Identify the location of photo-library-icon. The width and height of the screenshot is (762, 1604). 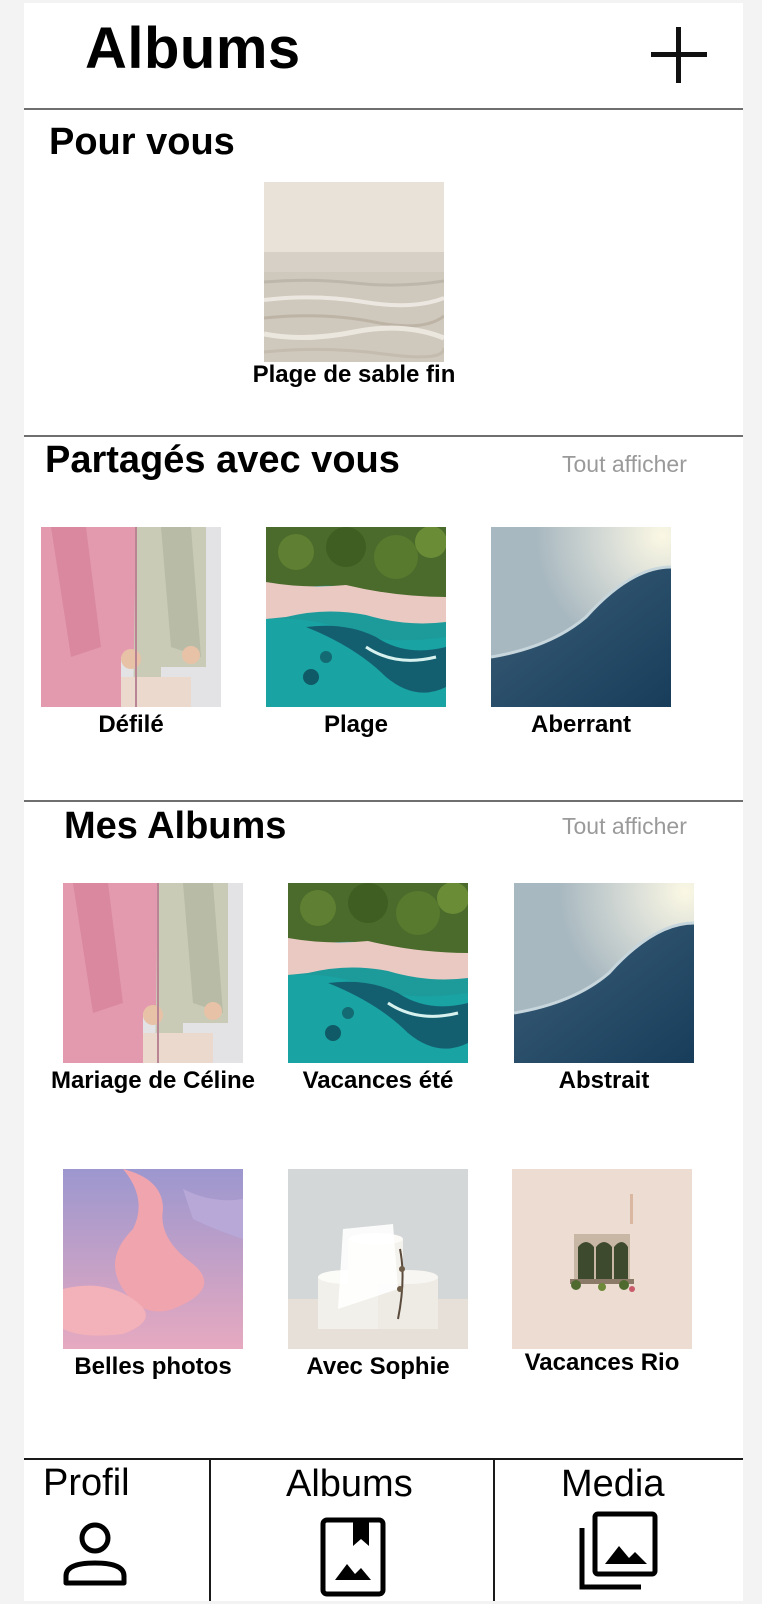
(618, 1550).